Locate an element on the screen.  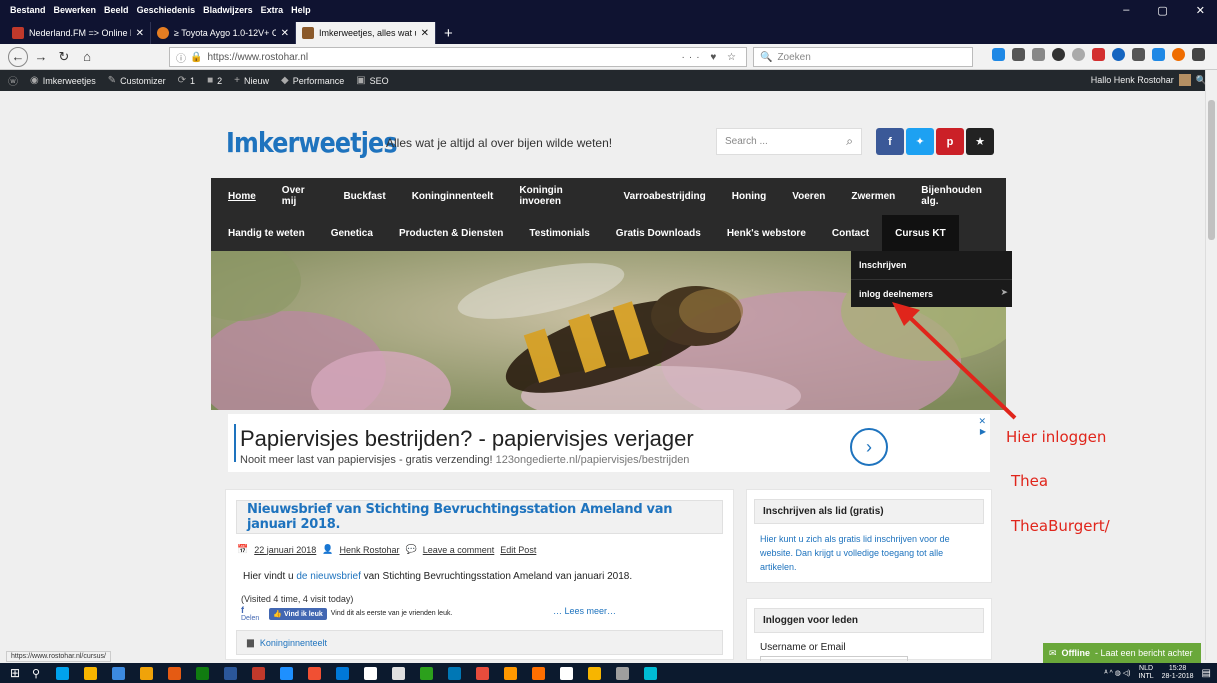
nav-koningin-invoeren: Koningin invoeren is located at coordinates (558, 196).